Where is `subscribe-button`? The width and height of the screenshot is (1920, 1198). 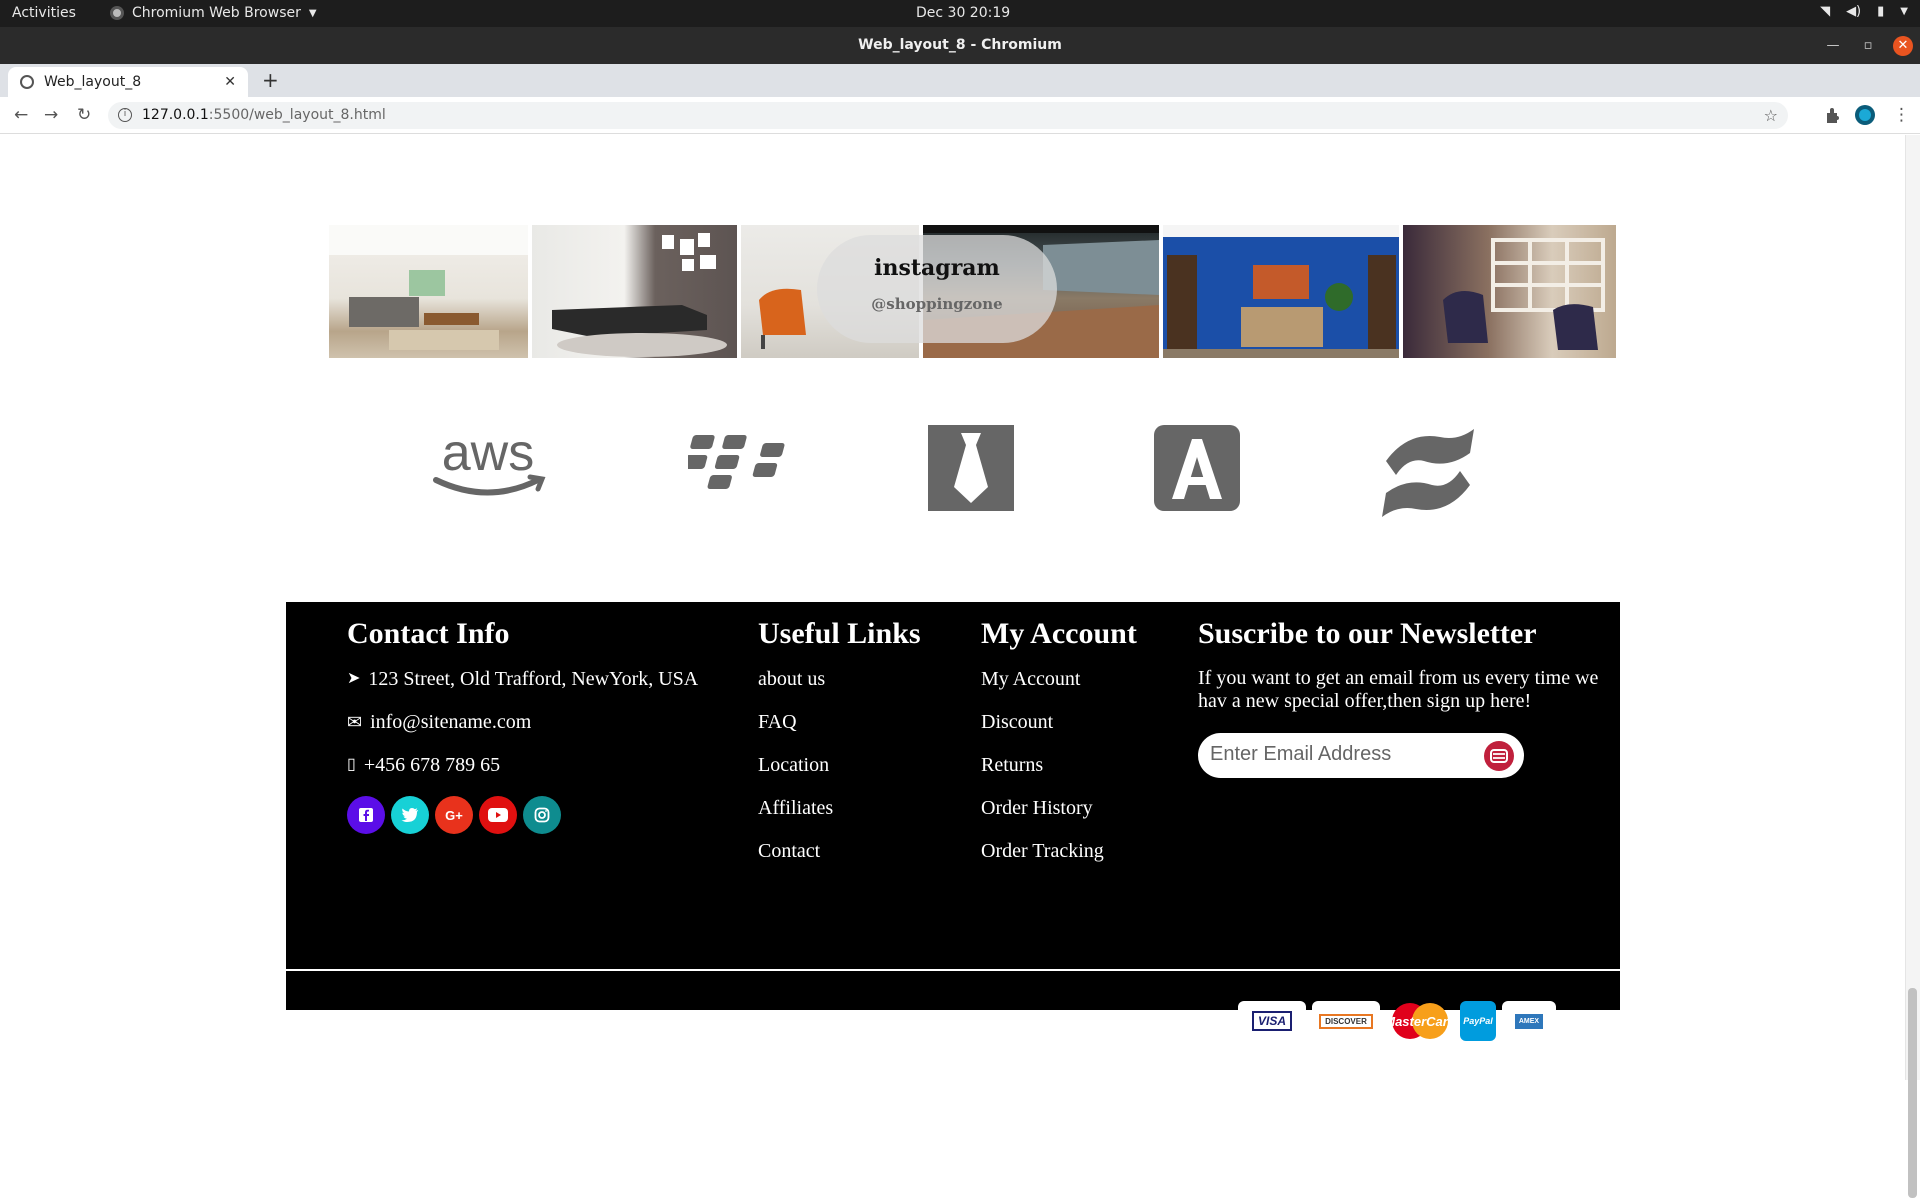
subscribe-button is located at coordinates (1499, 756).